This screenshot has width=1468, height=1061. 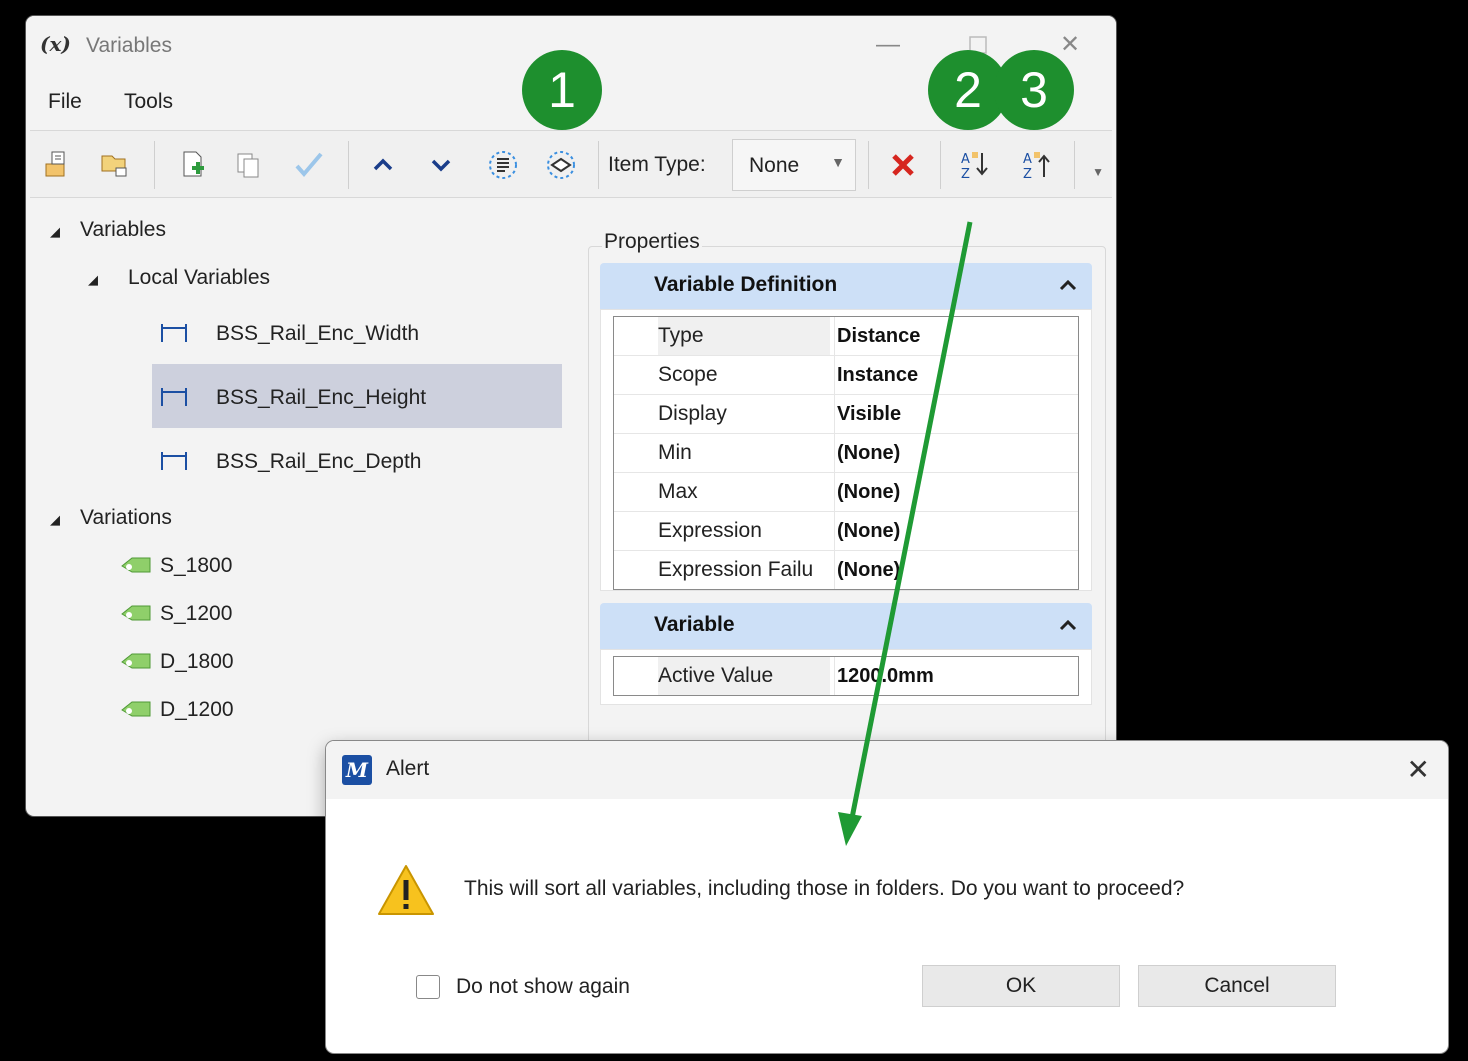 What do you see at coordinates (561, 165) in the screenshot?
I see `shape-icon` at bounding box center [561, 165].